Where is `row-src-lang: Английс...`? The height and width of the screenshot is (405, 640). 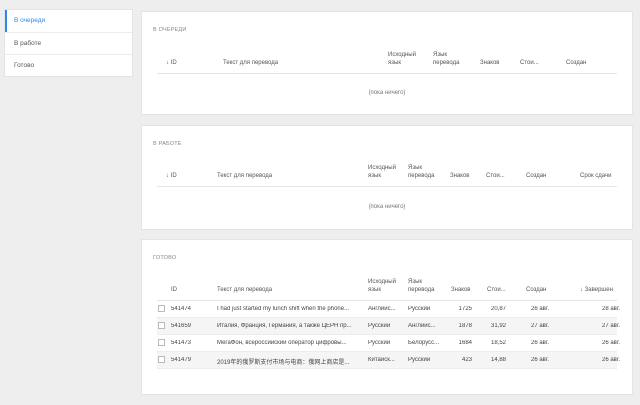 row-src-lang: Английс... is located at coordinates (382, 309).